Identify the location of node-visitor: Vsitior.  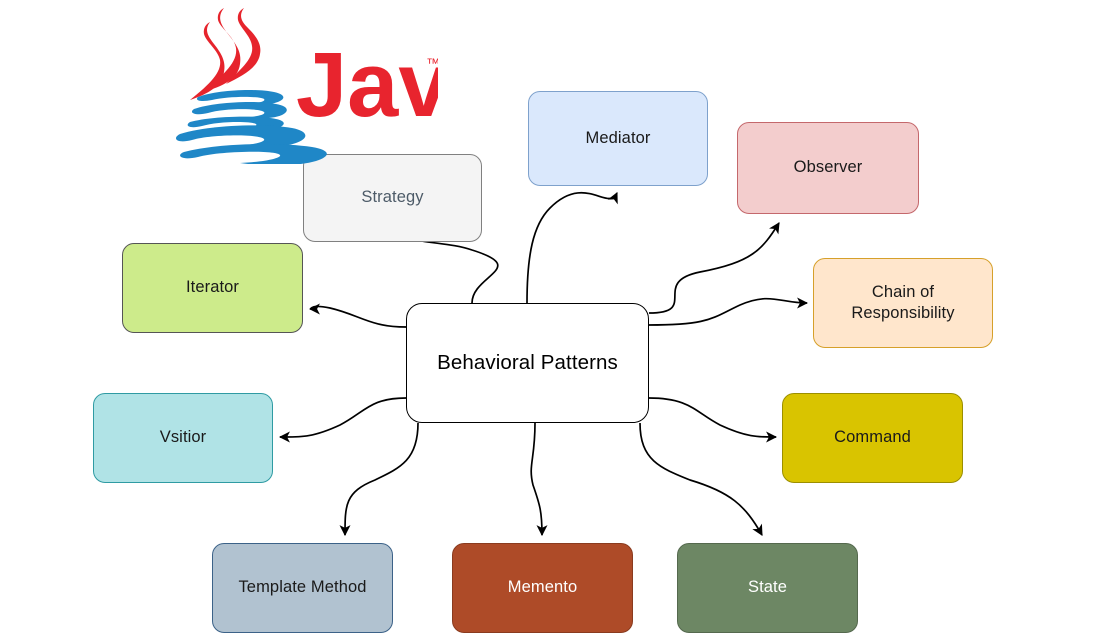
(183, 438).